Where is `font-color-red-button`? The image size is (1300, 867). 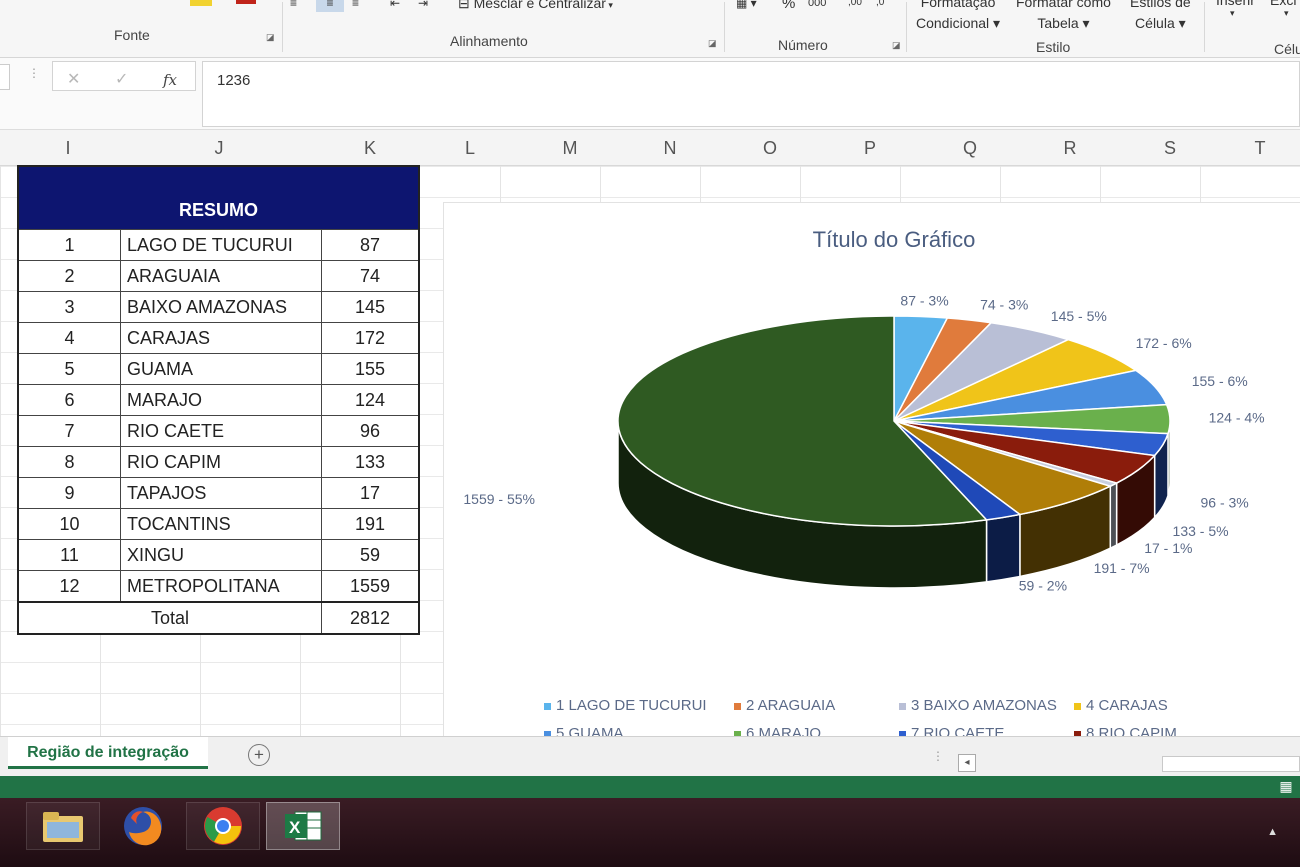 font-color-red-button is located at coordinates (246, 2).